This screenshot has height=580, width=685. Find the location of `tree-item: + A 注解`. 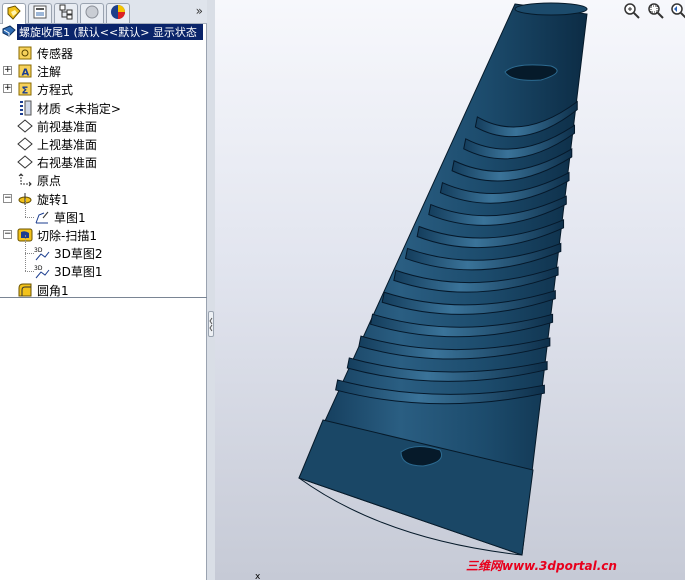

tree-item: + A 注解 is located at coordinates (103, 71).